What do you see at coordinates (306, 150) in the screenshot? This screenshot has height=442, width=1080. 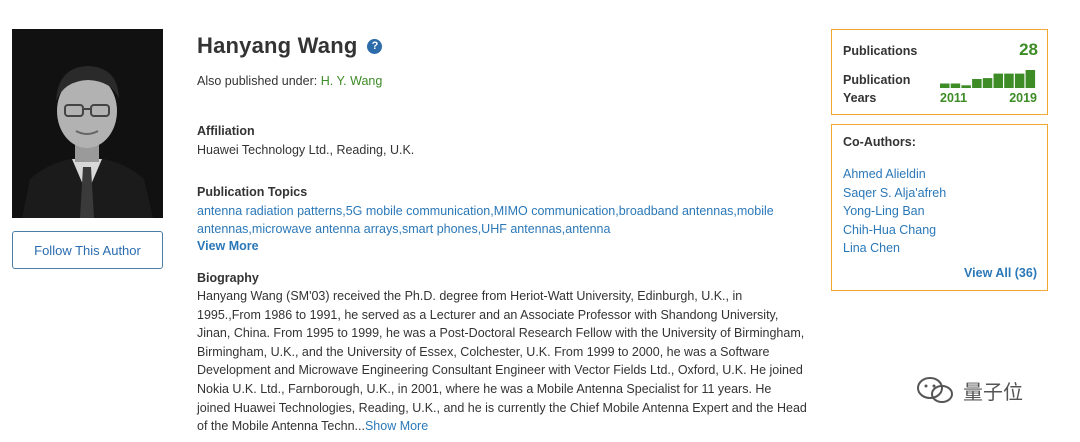 I see `affiliation-text: Huawei Technology Ltd., Reading, U.K.` at bounding box center [306, 150].